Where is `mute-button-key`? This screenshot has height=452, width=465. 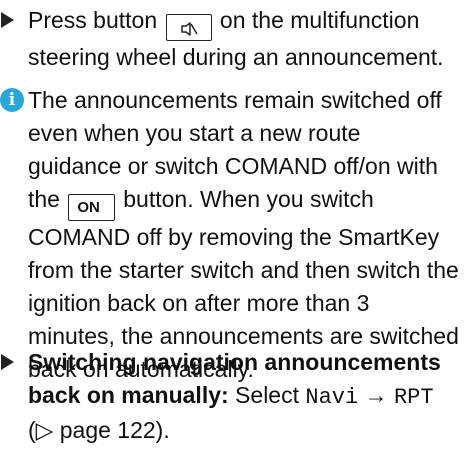 mute-button-key is located at coordinates (188, 27).